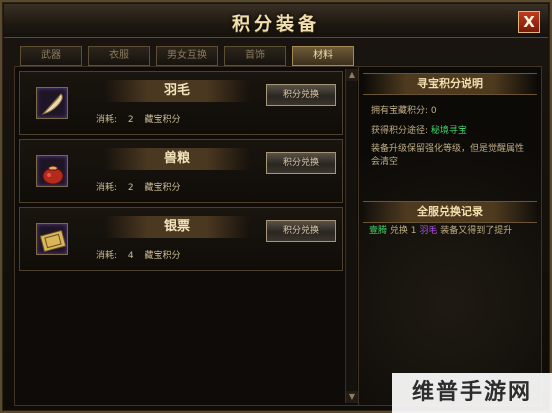 The height and width of the screenshot is (413, 552). I want to click on tab-materials: 材料, so click(323, 56).